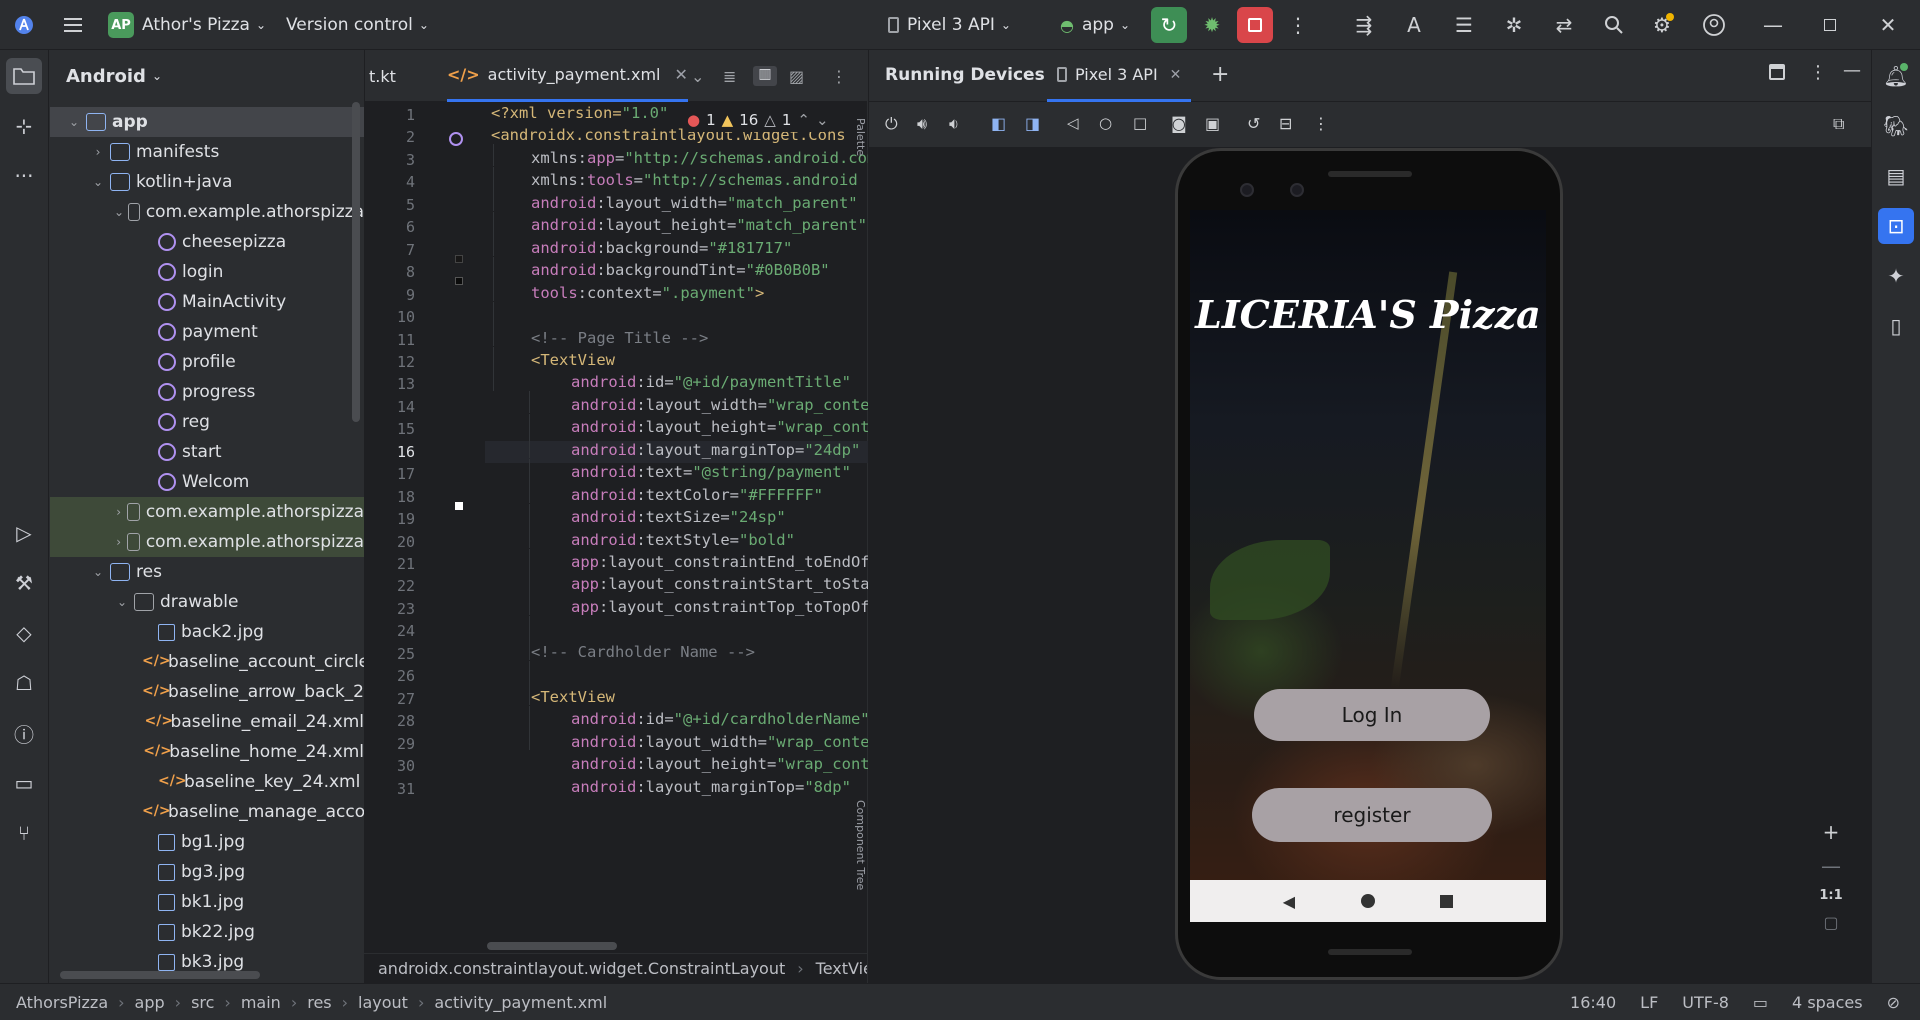  I want to click on indent-setting: 4 spaces, so click(1827, 1002).